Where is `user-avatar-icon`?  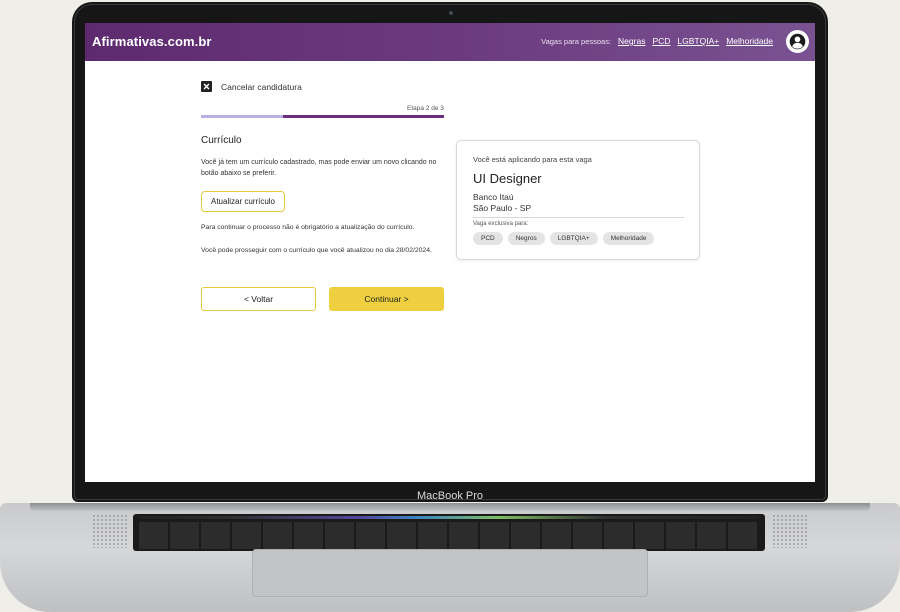
user-avatar-icon is located at coordinates (797, 41).